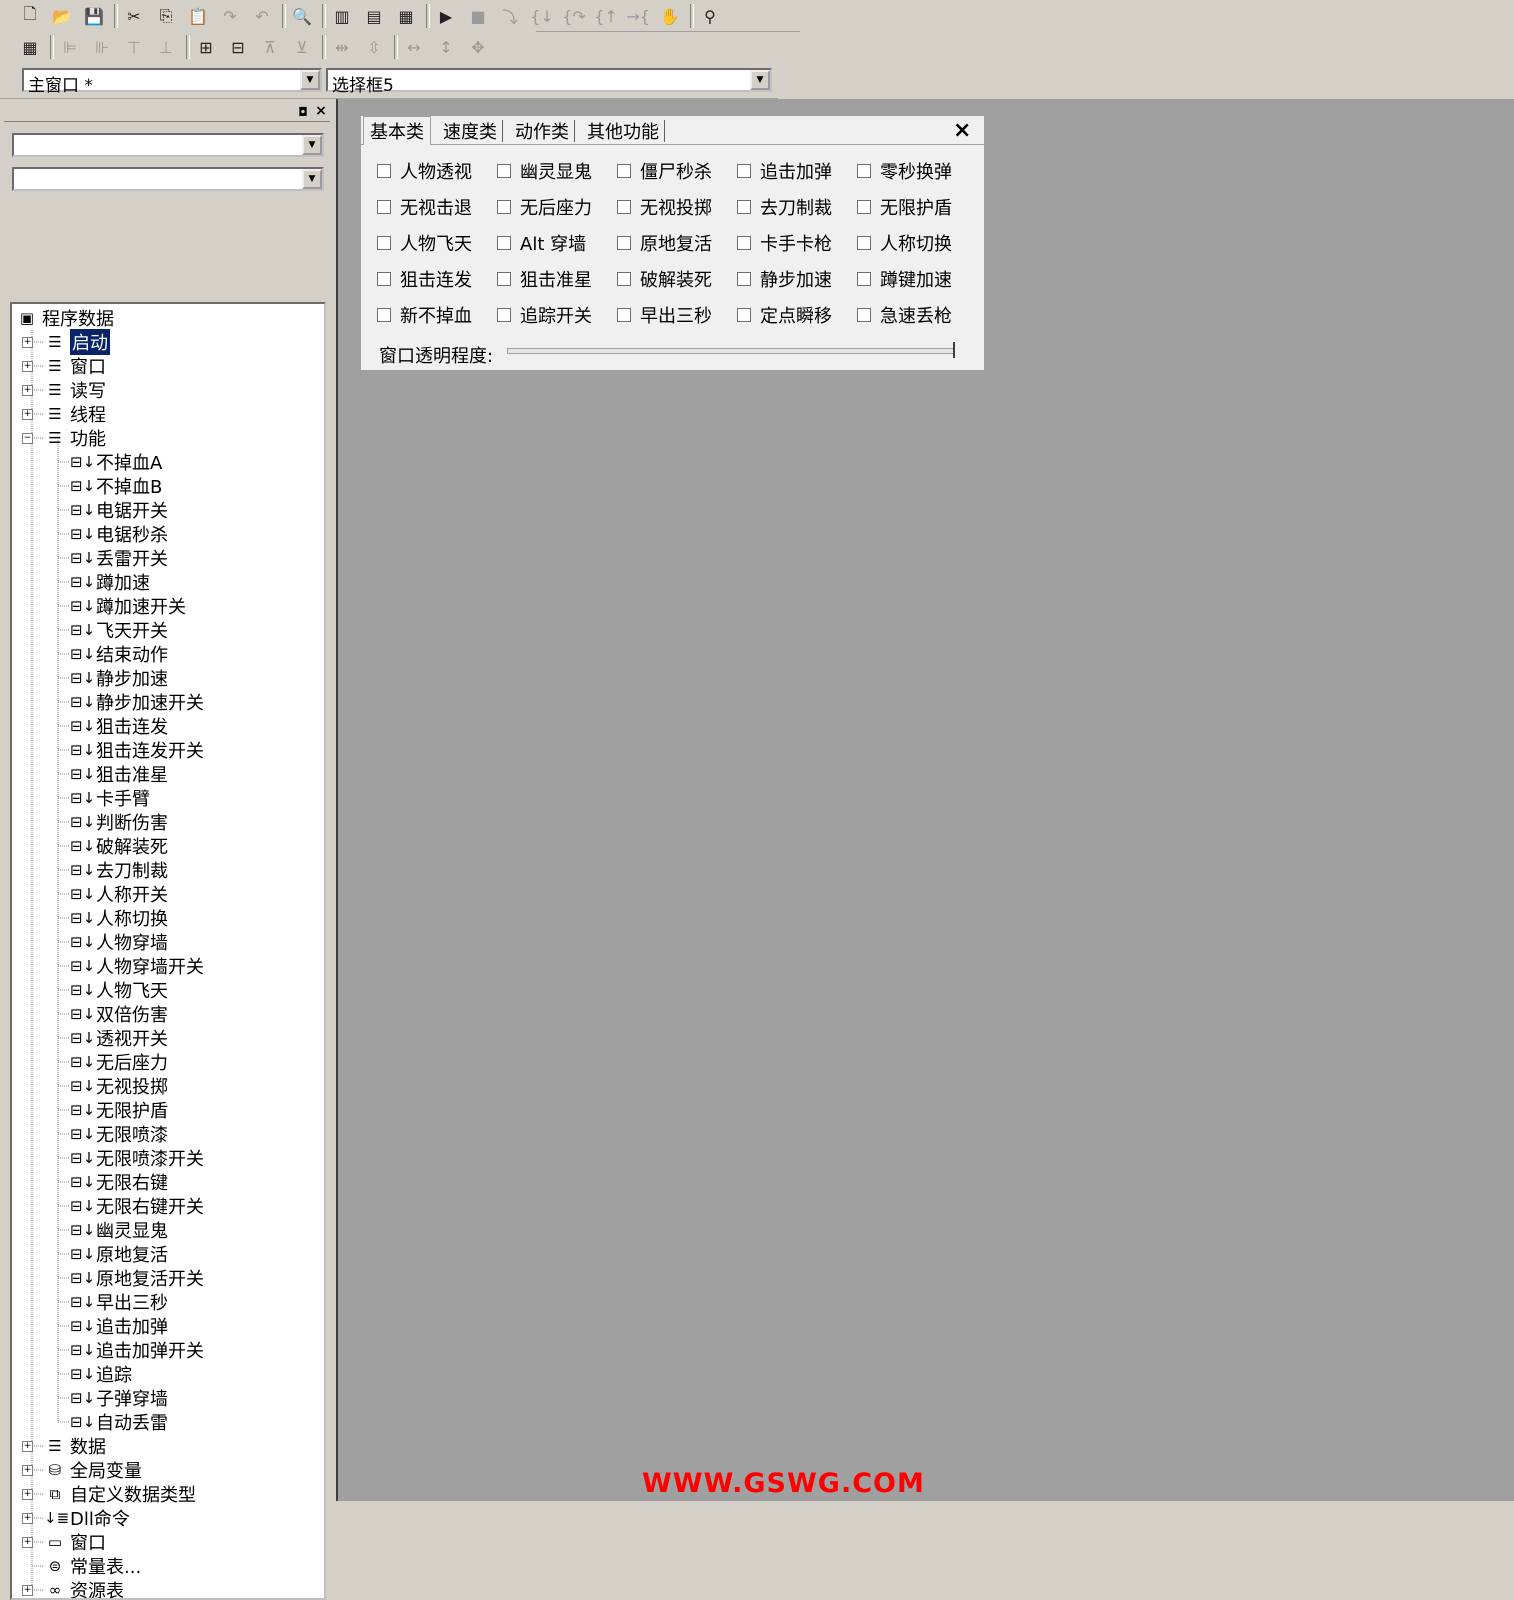 Image resolution: width=1514 pixels, height=1600 pixels. What do you see at coordinates (84, 1588) in the screenshot?
I see `tree-node: ∞ 资源表` at bounding box center [84, 1588].